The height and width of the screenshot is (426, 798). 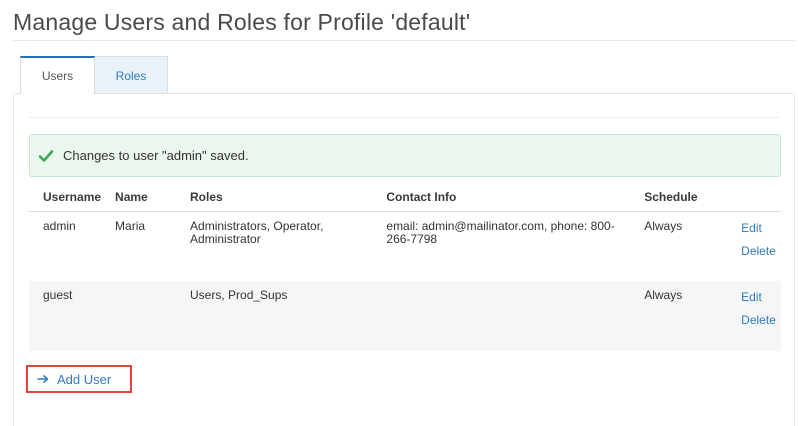 What do you see at coordinates (46, 155) in the screenshot?
I see `check-icon` at bounding box center [46, 155].